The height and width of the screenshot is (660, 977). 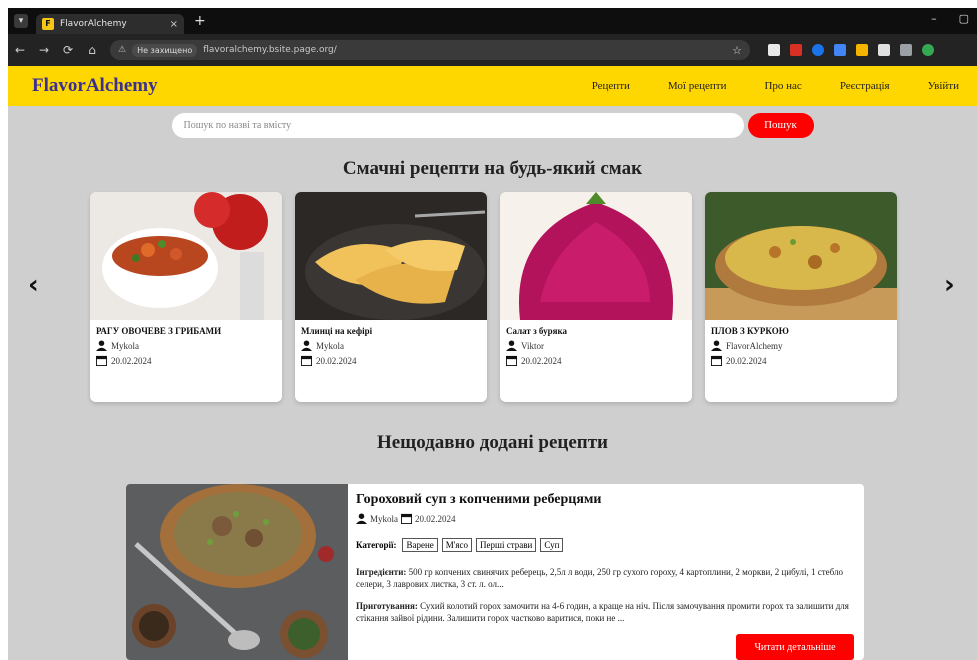 I want to click on carousel-prev-icon: ‹, so click(x=33, y=285).